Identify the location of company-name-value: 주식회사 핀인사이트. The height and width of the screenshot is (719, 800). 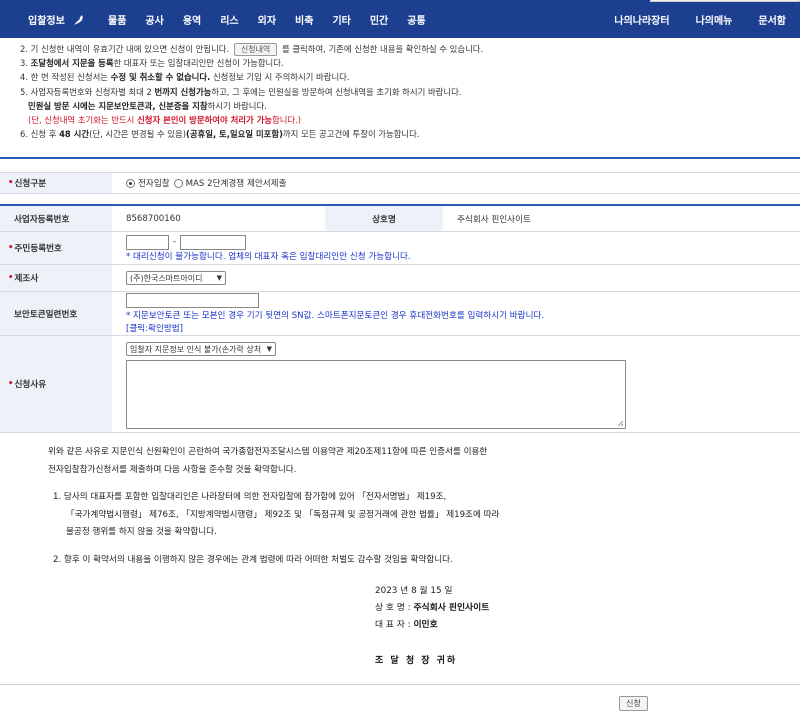
(494, 219).